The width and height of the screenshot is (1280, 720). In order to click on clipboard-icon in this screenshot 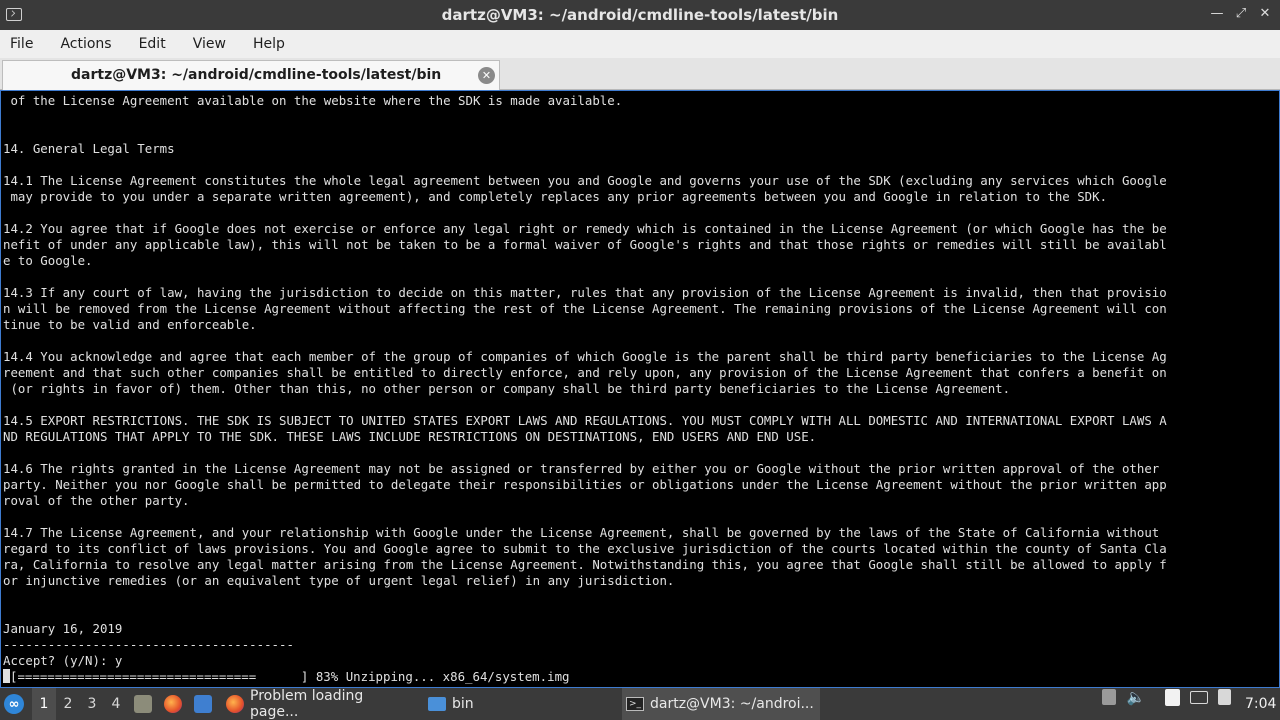, I will do `click(1109, 697)`.